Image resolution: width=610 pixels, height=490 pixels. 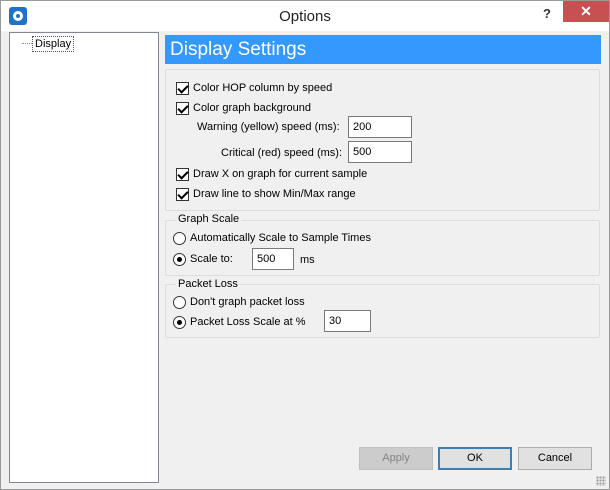 I want to click on draw-x-label: Draw X on graph for current sample, so click(x=280, y=174).